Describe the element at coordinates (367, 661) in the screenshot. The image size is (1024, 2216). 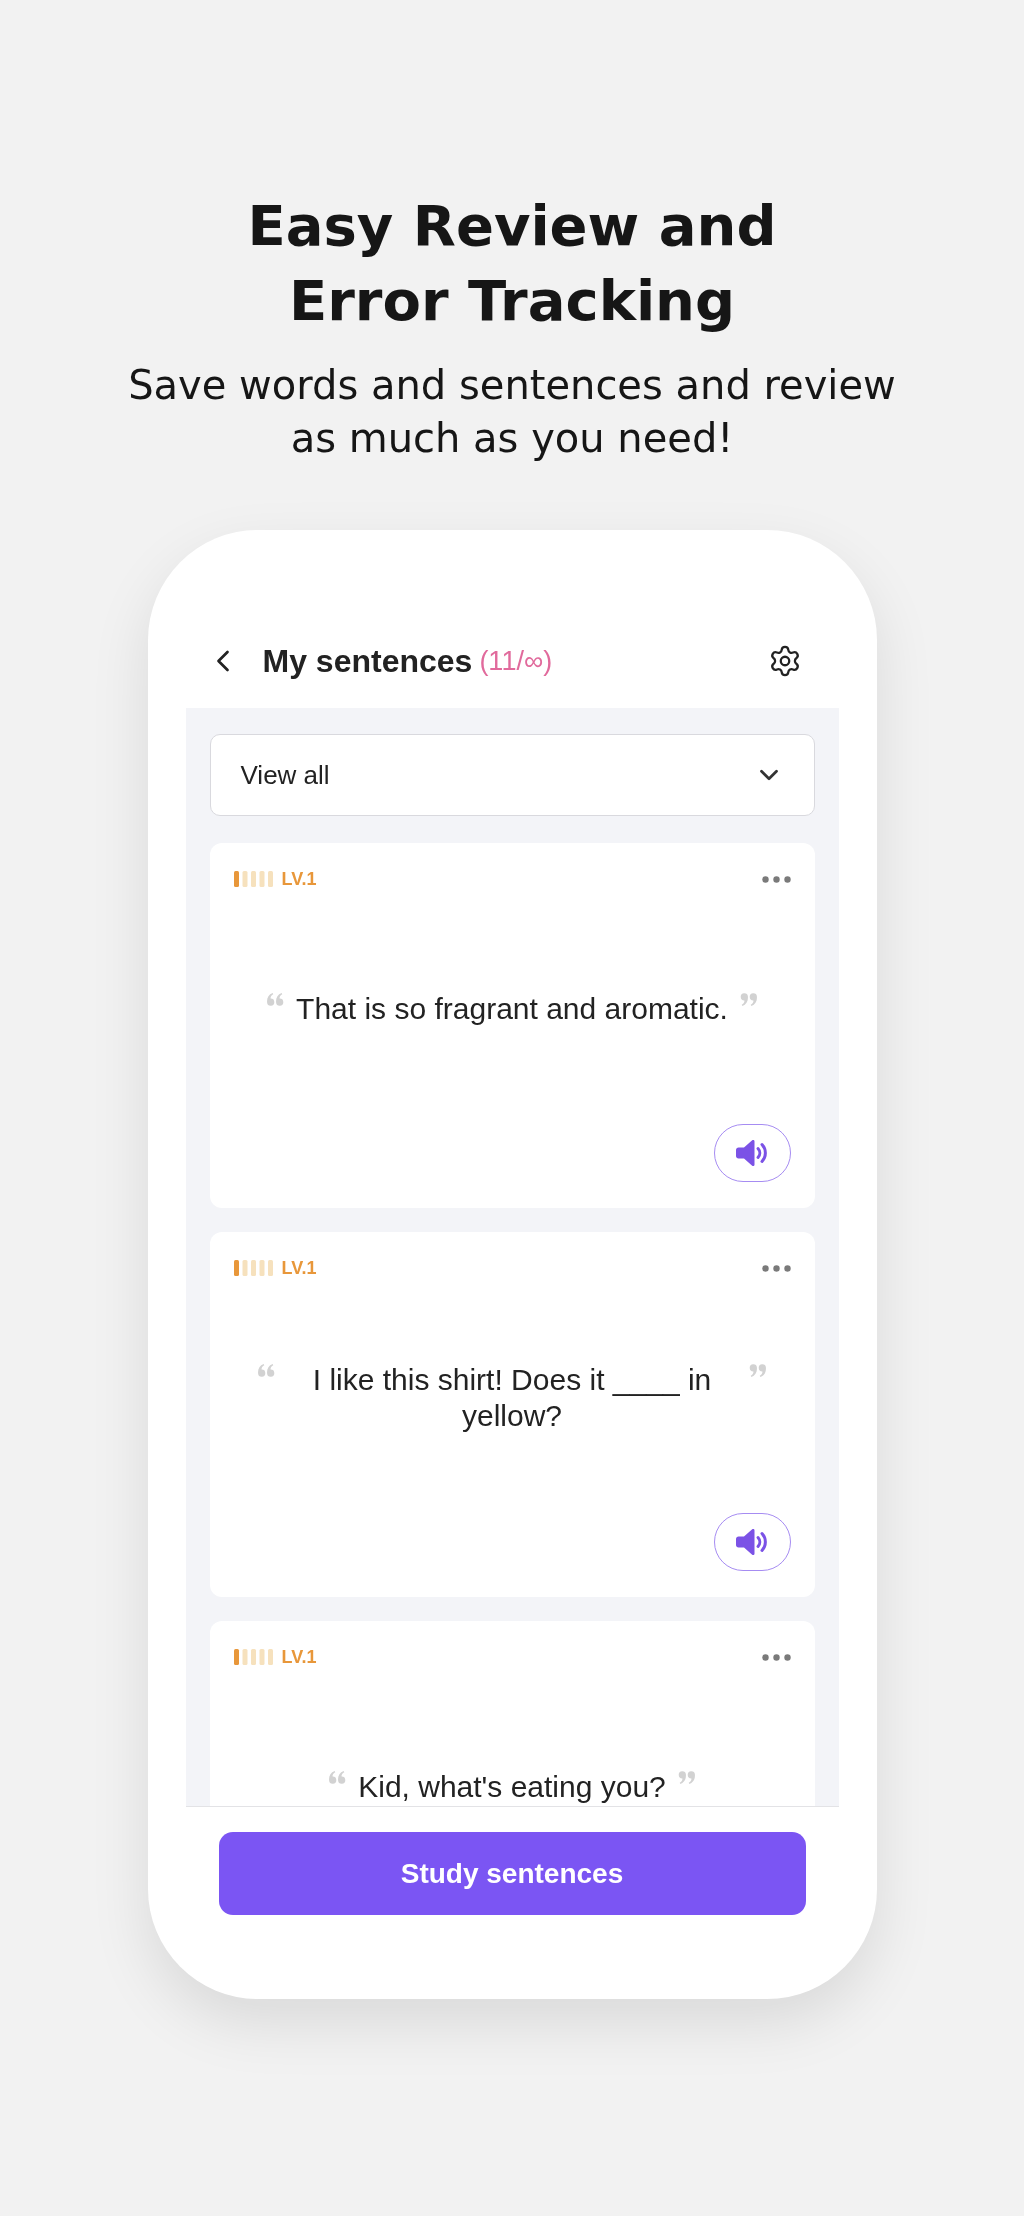
I see `screen-title: My sentences` at that location.